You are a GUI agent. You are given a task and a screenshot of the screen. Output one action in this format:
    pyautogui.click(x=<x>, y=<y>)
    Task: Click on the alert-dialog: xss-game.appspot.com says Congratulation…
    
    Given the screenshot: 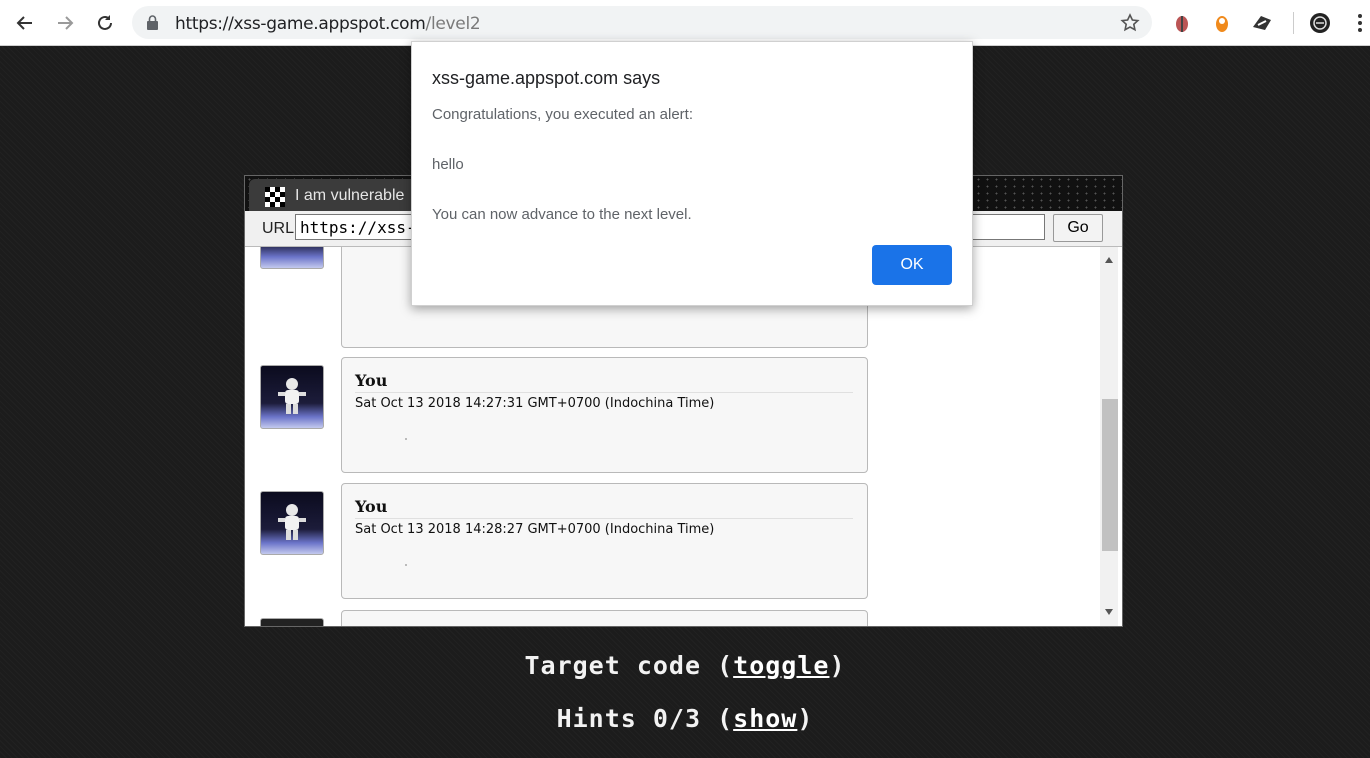 What is the action you would take?
    pyautogui.click(x=692, y=173)
    